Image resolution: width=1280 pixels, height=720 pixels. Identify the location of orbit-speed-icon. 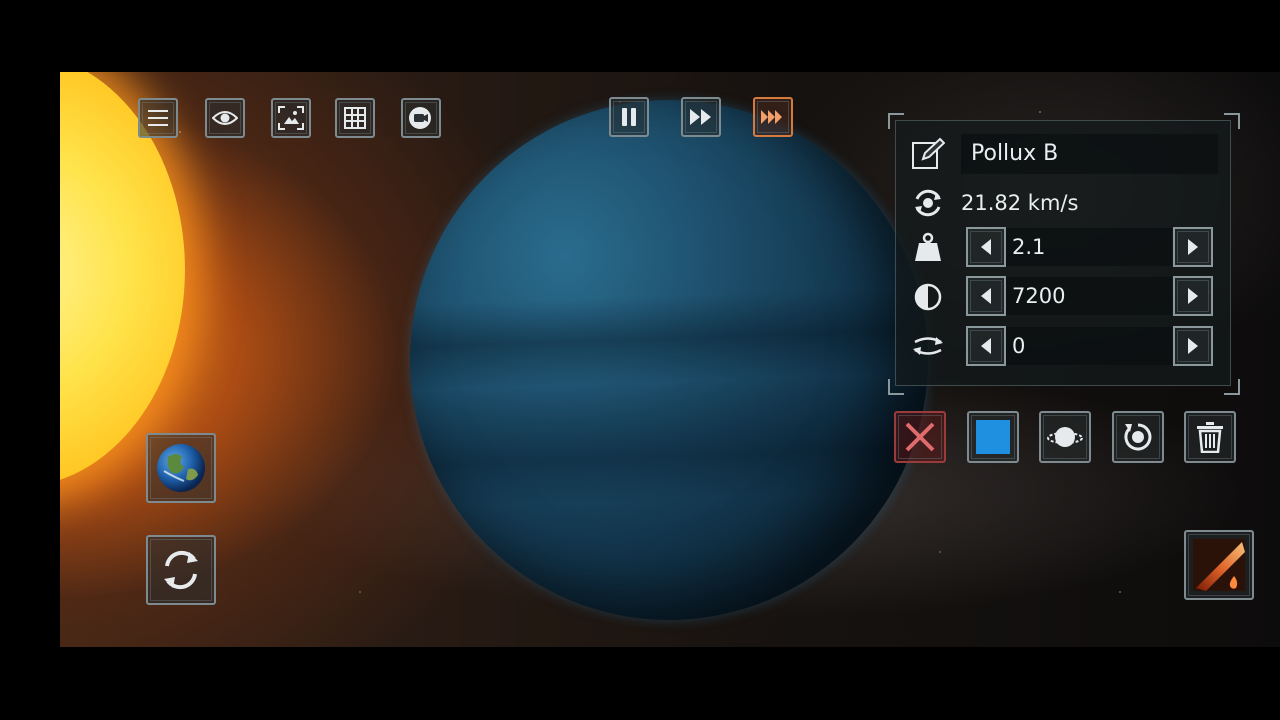
(928, 203).